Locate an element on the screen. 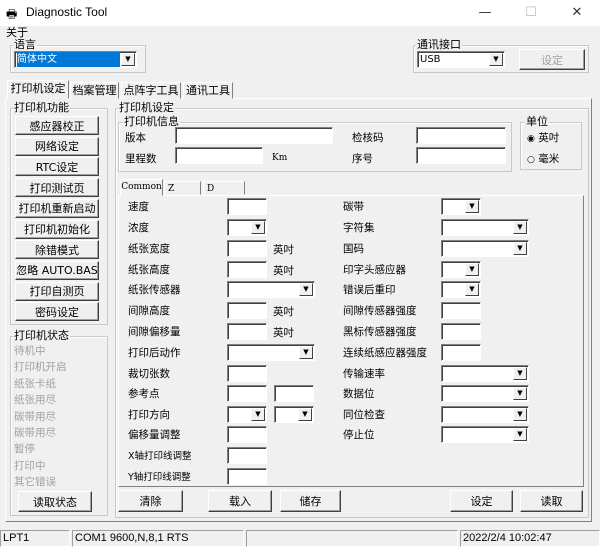  comm-set-button: 设定 is located at coordinates (552, 59).